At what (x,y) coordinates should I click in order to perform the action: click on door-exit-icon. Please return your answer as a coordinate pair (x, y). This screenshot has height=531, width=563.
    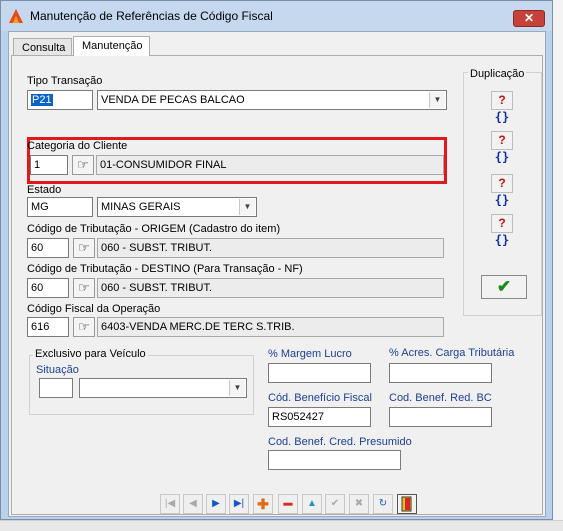
    Looking at the image, I should click on (406, 504).